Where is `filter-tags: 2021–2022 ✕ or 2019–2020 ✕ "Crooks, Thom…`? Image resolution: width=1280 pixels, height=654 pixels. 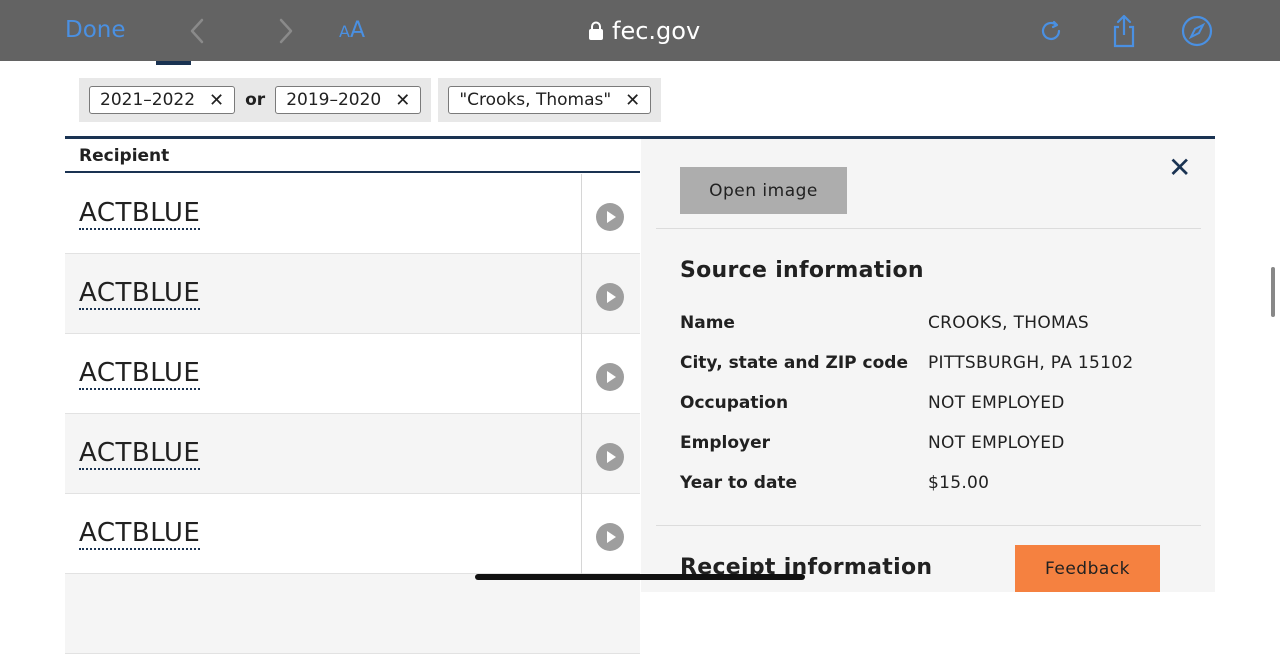 filter-tags: 2021–2022 ✕ or 2019–2020 ✕ "Crooks, Thom… is located at coordinates (370, 100).